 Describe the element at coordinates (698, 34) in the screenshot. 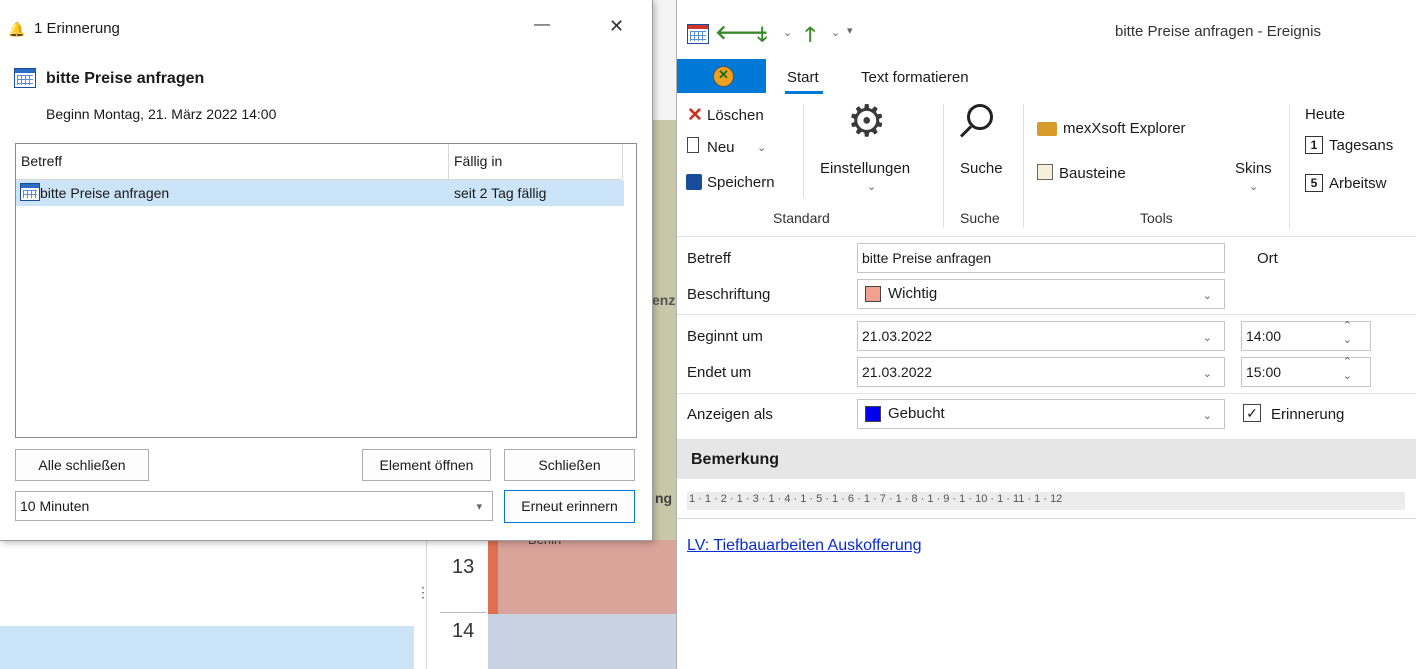

I see `calendar-app-icon` at that location.